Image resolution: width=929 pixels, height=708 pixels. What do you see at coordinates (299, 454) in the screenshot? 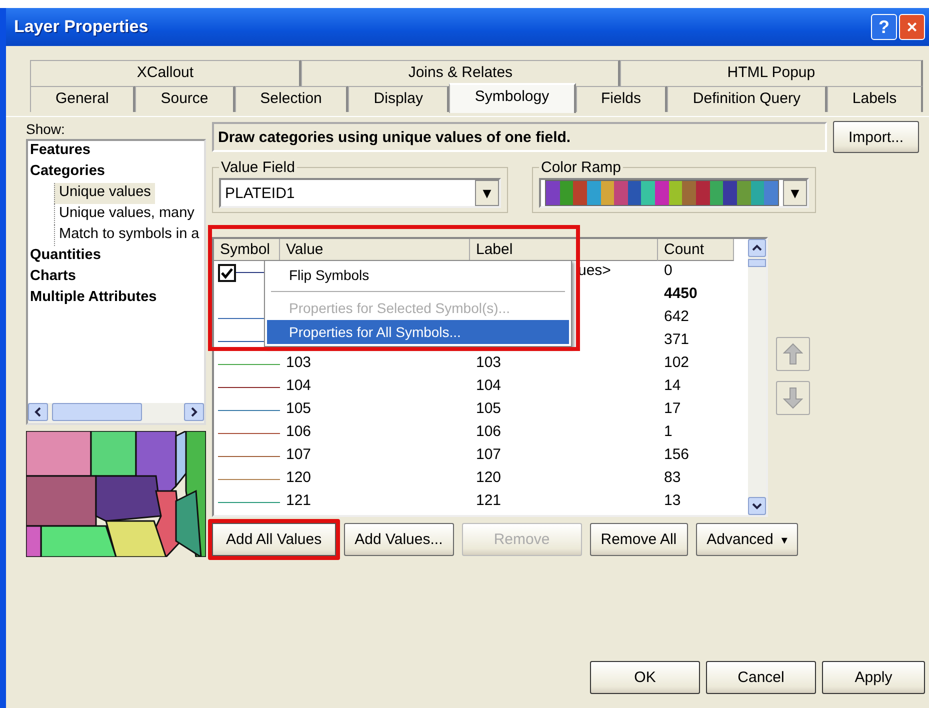
I see `value-cell: 107` at bounding box center [299, 454].